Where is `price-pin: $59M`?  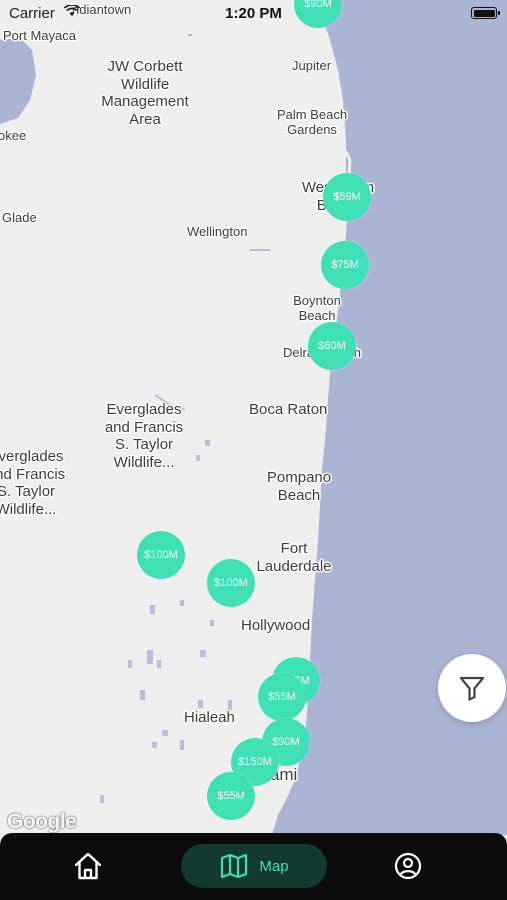 price-pin: $59M is located at coordinates (347, 197).